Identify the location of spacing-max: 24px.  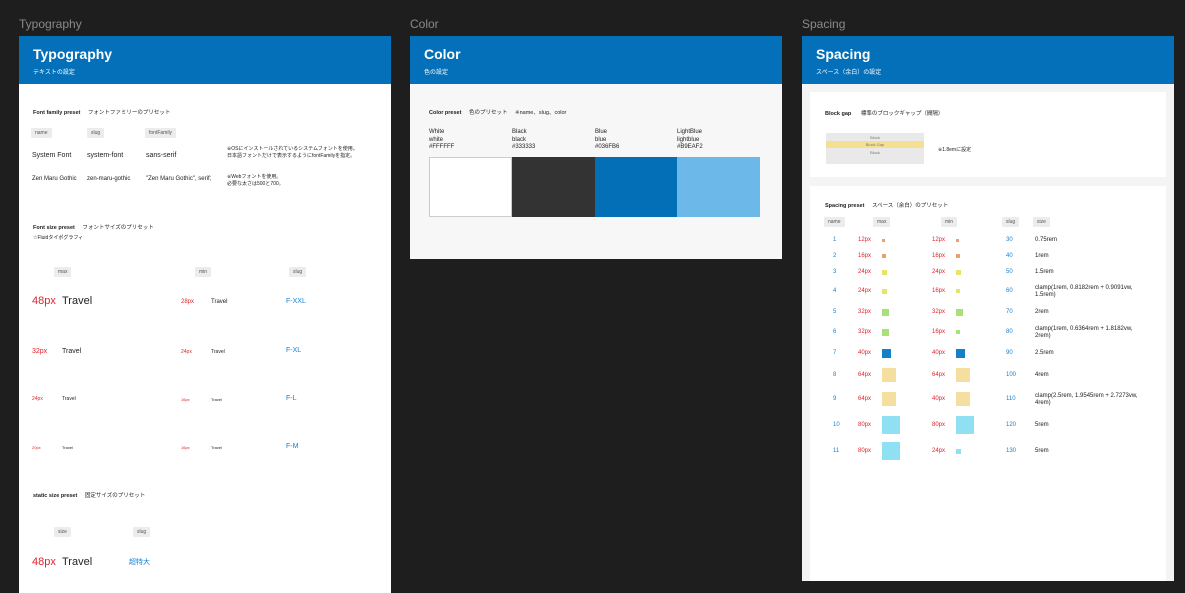
(865, 291).